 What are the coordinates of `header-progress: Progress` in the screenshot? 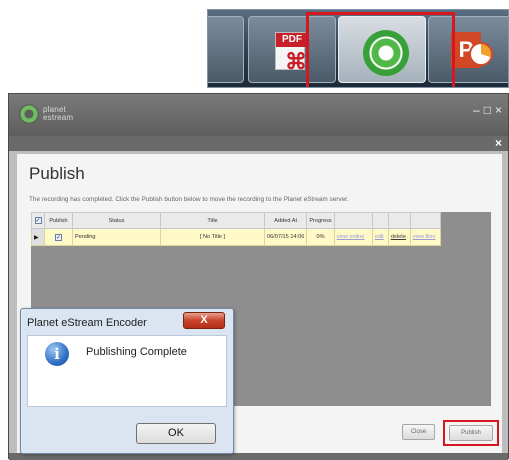 It's located at (320, 220).